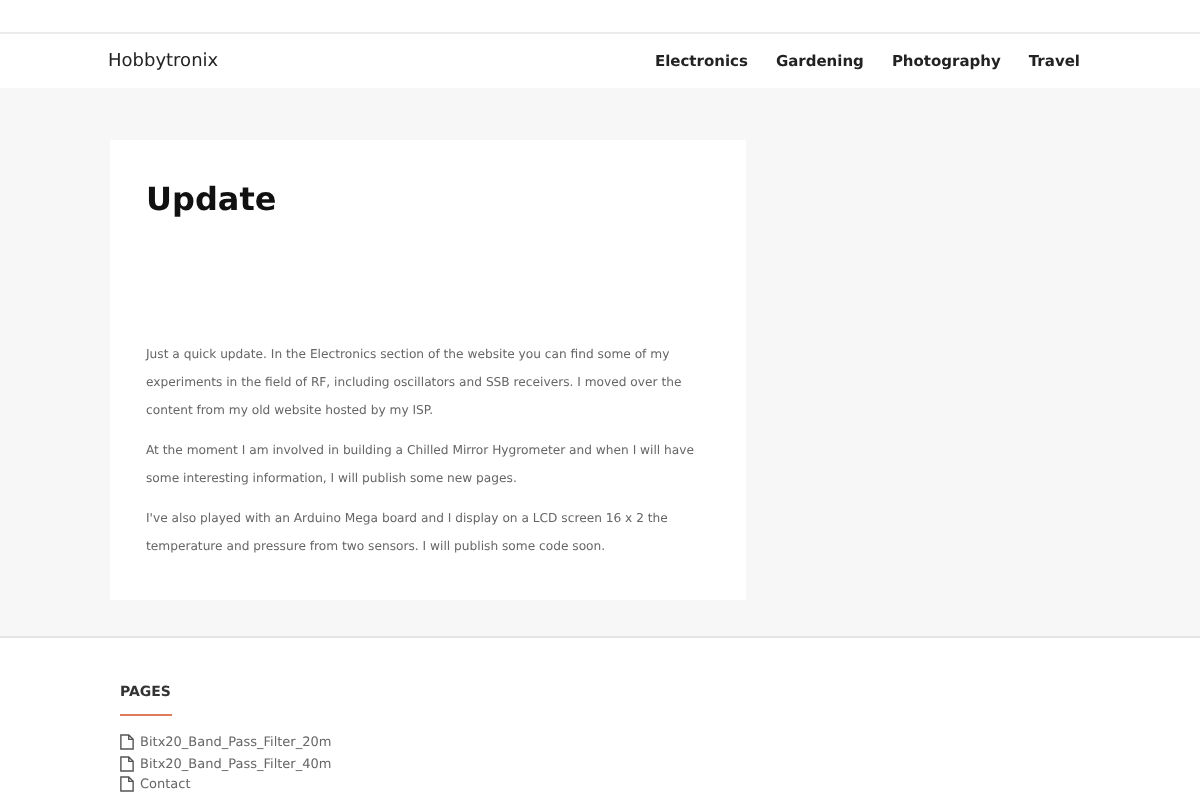 The height and width of the screenshot is (800, 1200). Describe the element at coordinates (212, 199) in the screenshot. I see `post-title: Update` at that location.